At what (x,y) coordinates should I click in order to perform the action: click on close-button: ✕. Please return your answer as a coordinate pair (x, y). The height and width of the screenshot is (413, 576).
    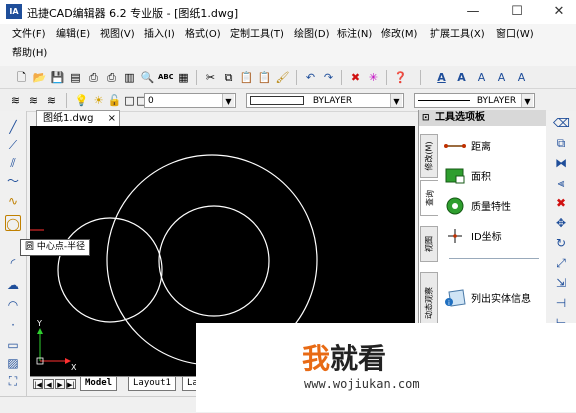
    Looking at the image, I should click on (559, 12).